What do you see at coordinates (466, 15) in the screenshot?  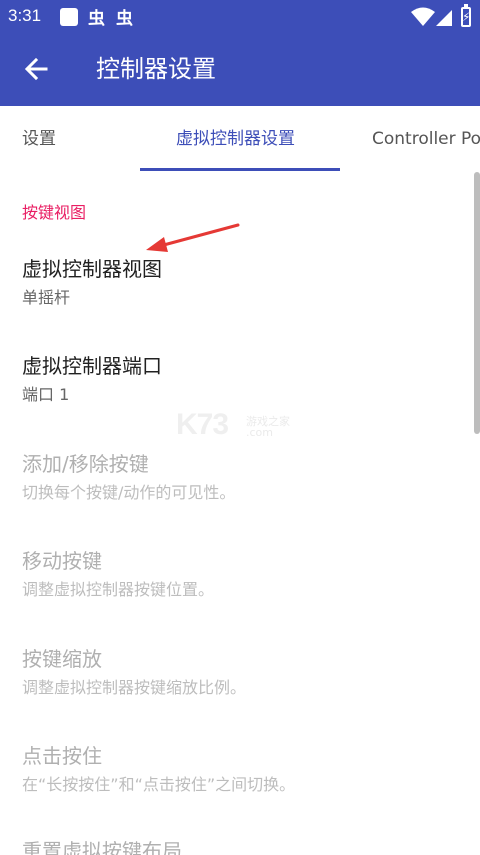 I see `battery-icon: ⚡` at bounding box center [466, 15].